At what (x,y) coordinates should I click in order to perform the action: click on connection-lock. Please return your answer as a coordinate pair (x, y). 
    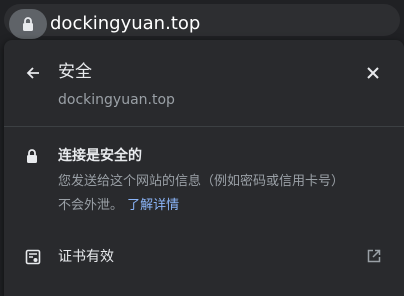
    Looking at the image, I should click on (32, 156).